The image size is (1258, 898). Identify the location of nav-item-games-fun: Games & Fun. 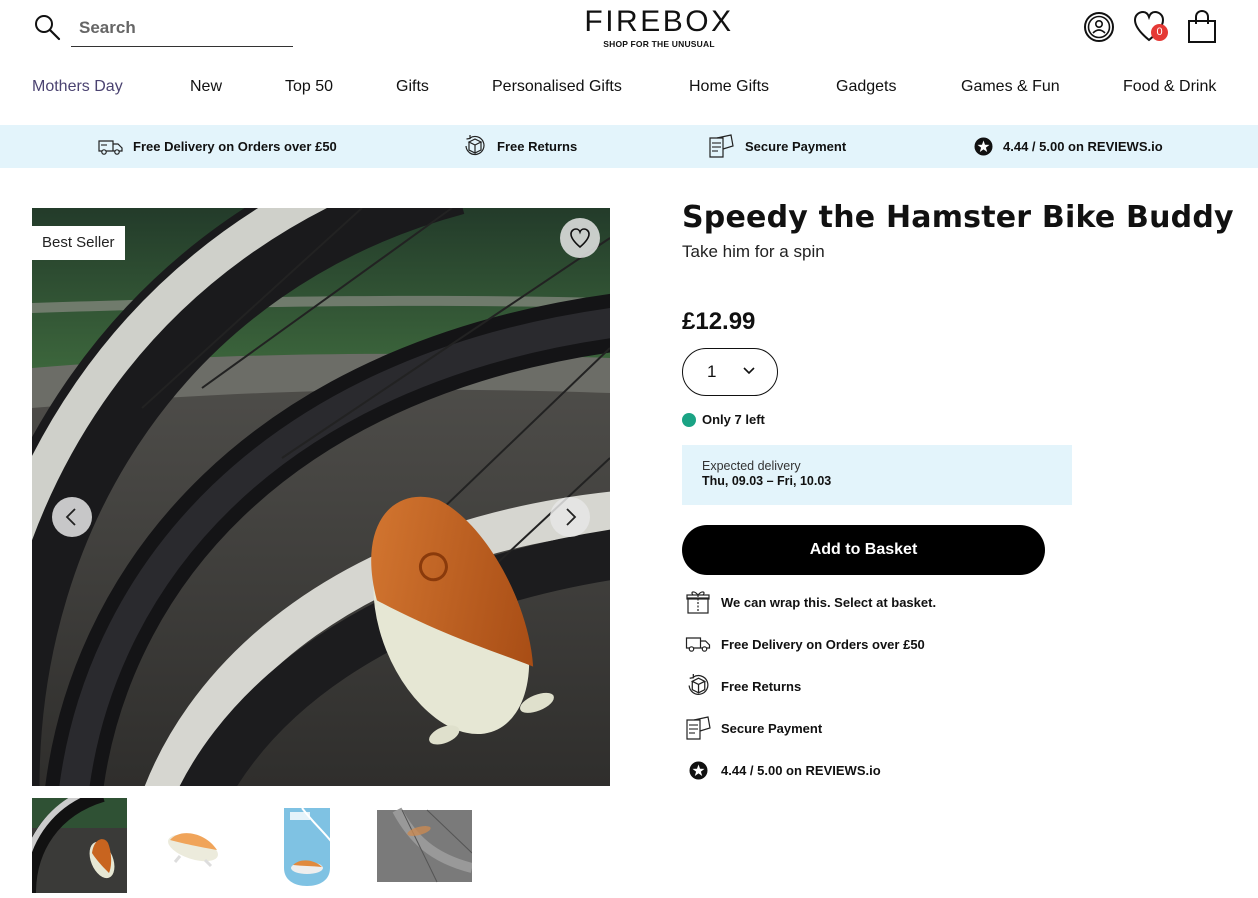
(1010, 87).